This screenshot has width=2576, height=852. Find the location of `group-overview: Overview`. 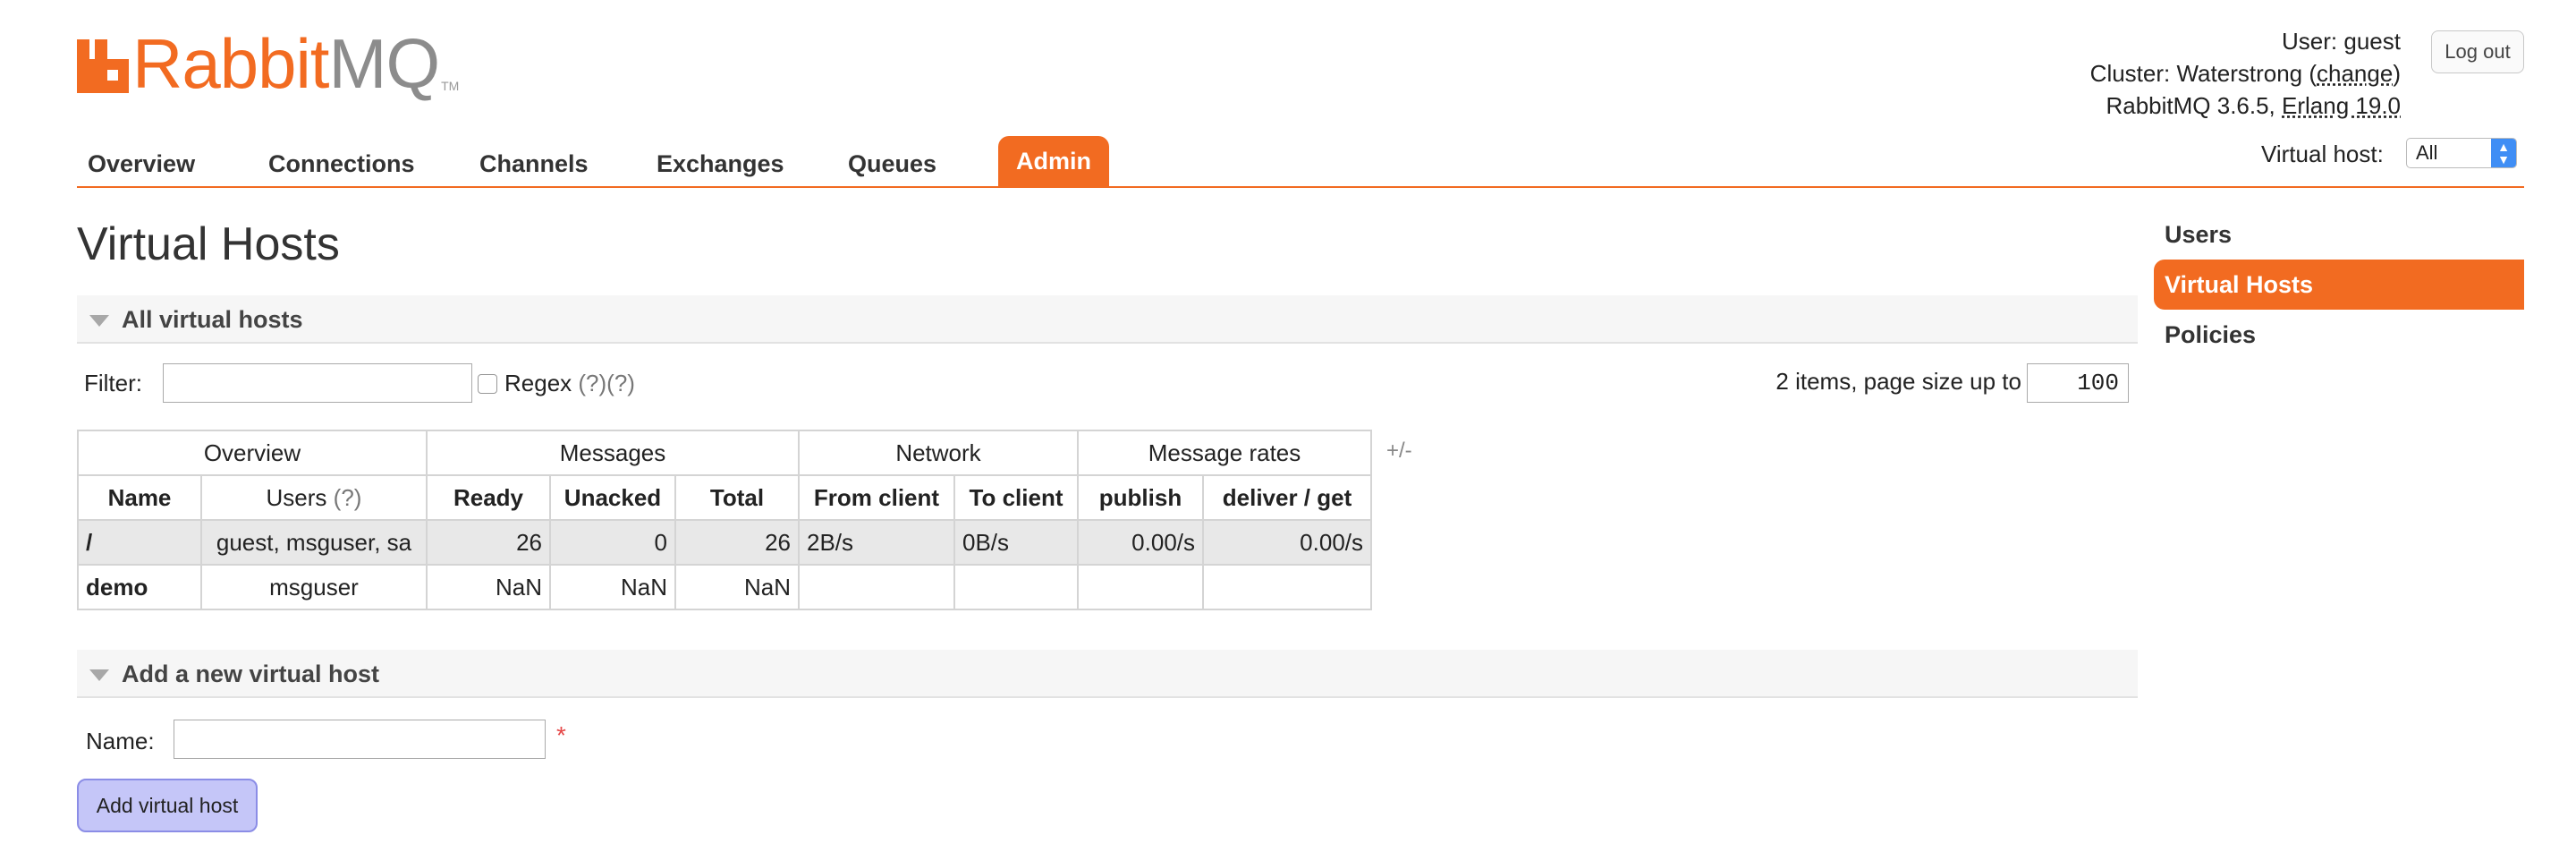

group-overview: Overview is located at coordinates (252, 453).